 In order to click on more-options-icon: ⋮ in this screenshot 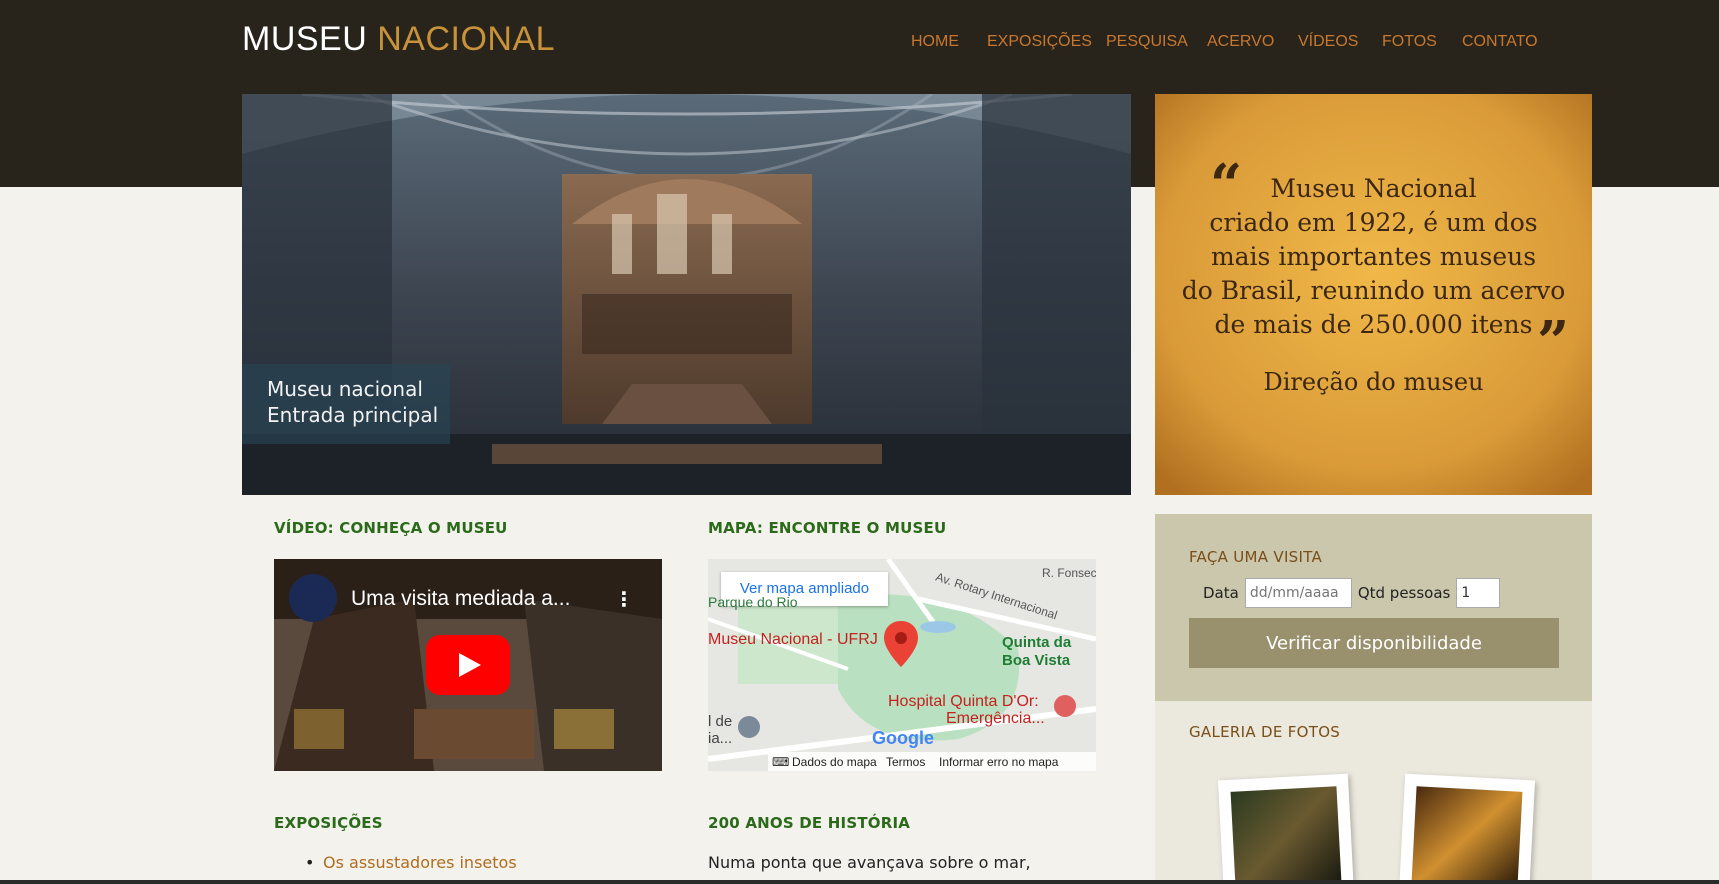, I will do `click(624, 599)`.